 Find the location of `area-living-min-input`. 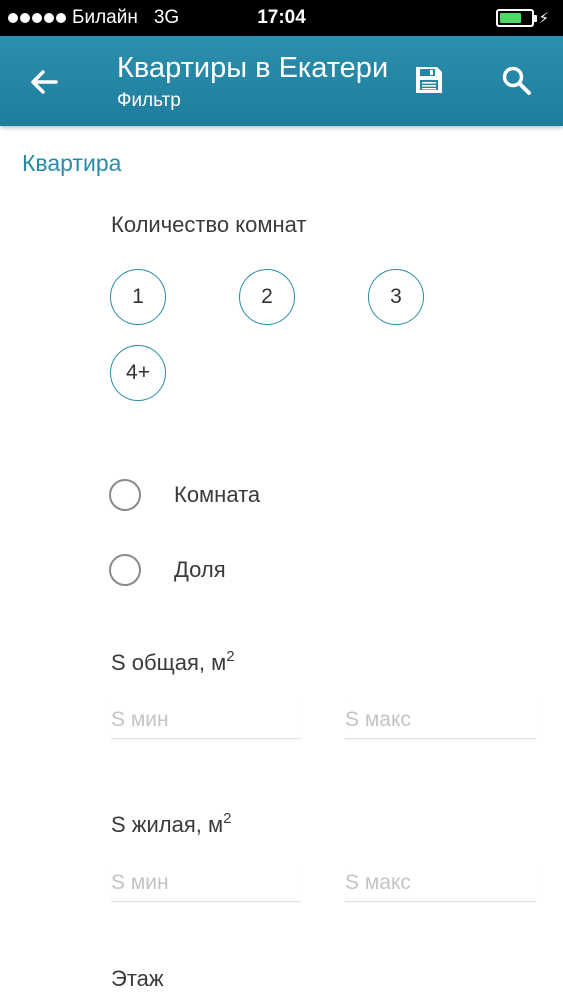

area-living-min-input is located at coordinates (206, 882).